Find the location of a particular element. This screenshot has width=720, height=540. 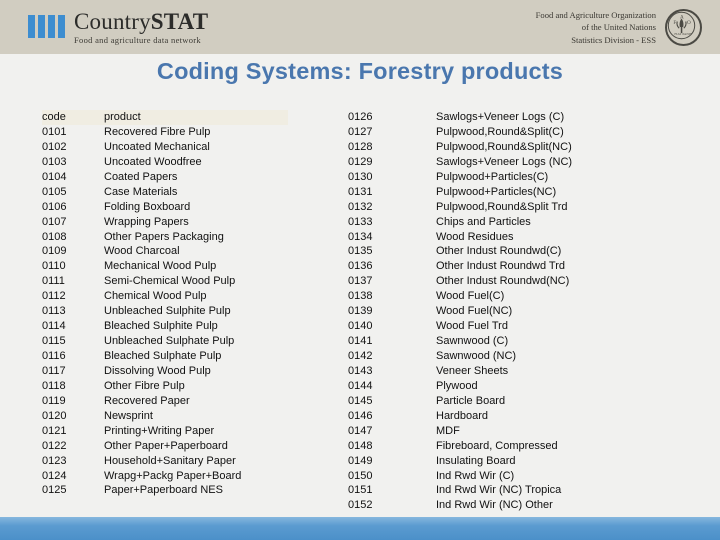

cell-product: Insulating Board is located at coordinates (476, 460).